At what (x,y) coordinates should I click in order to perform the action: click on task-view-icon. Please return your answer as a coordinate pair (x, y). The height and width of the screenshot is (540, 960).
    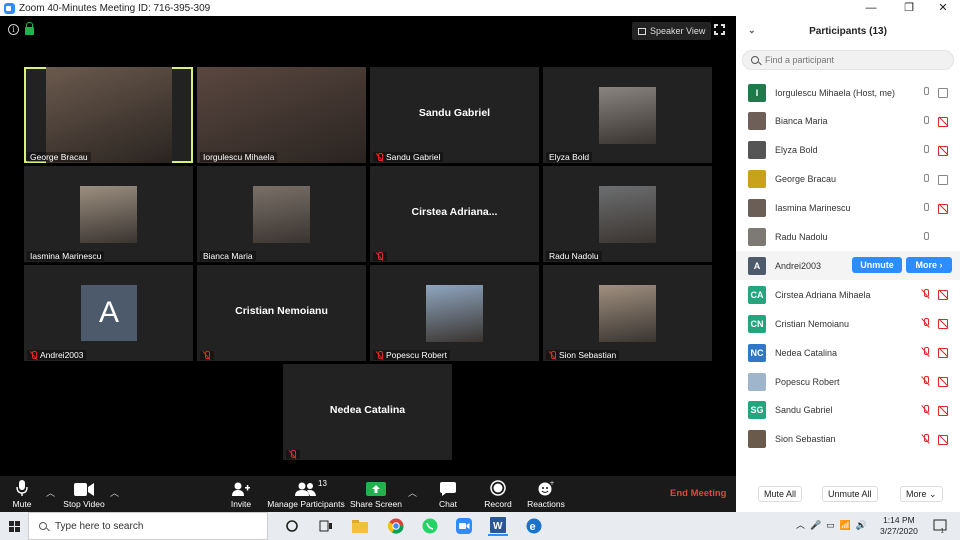
    Looking at the image, I should click on (326, 526).